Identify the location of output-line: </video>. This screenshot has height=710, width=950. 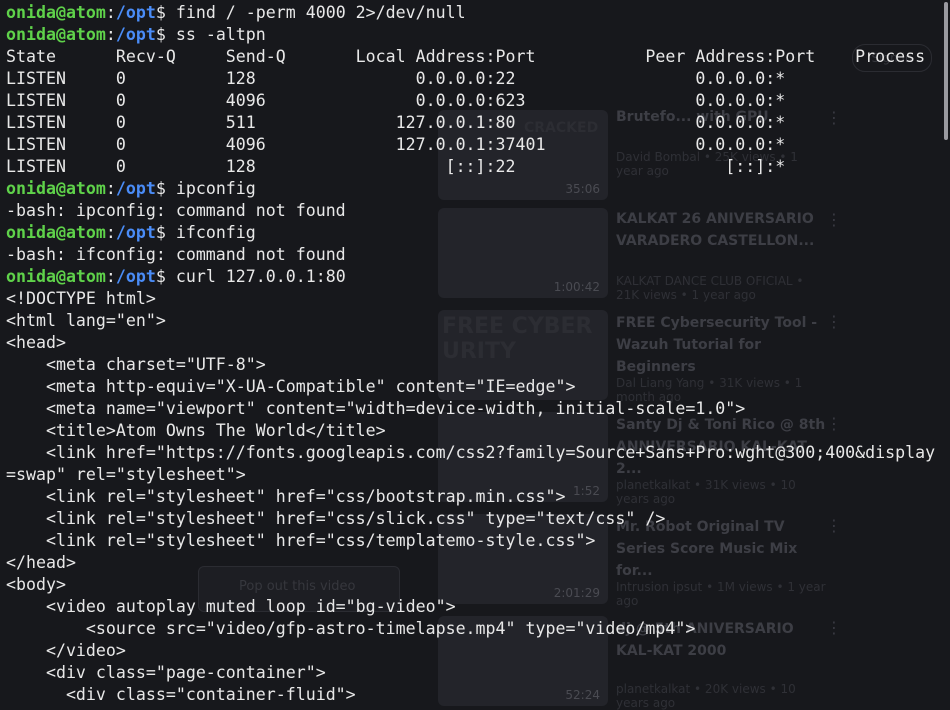
(66, 650).